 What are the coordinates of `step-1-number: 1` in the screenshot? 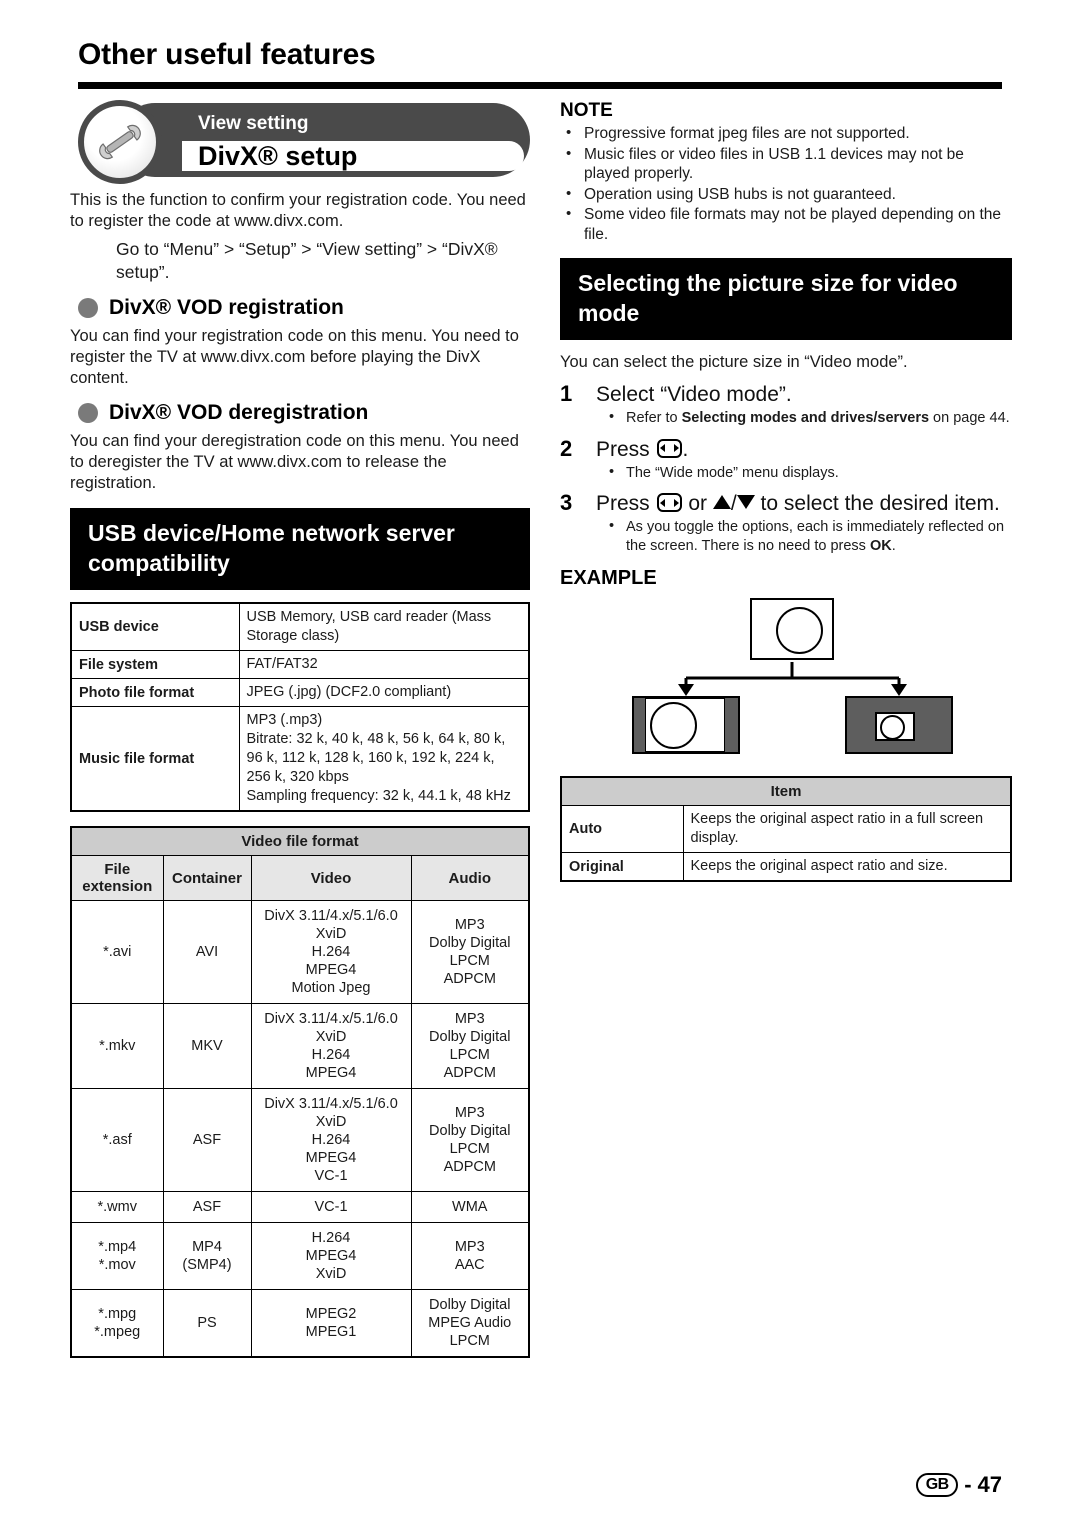 It's located at (566, 393).